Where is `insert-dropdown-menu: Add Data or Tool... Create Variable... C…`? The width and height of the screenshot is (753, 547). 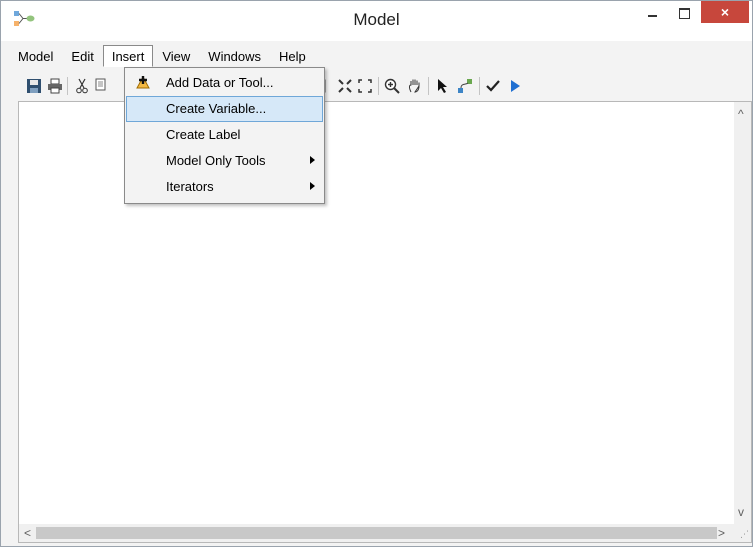 insert-dropdown-menu: Add Data or Tool... Create Variable... C… is located at coordinates (224, 135).